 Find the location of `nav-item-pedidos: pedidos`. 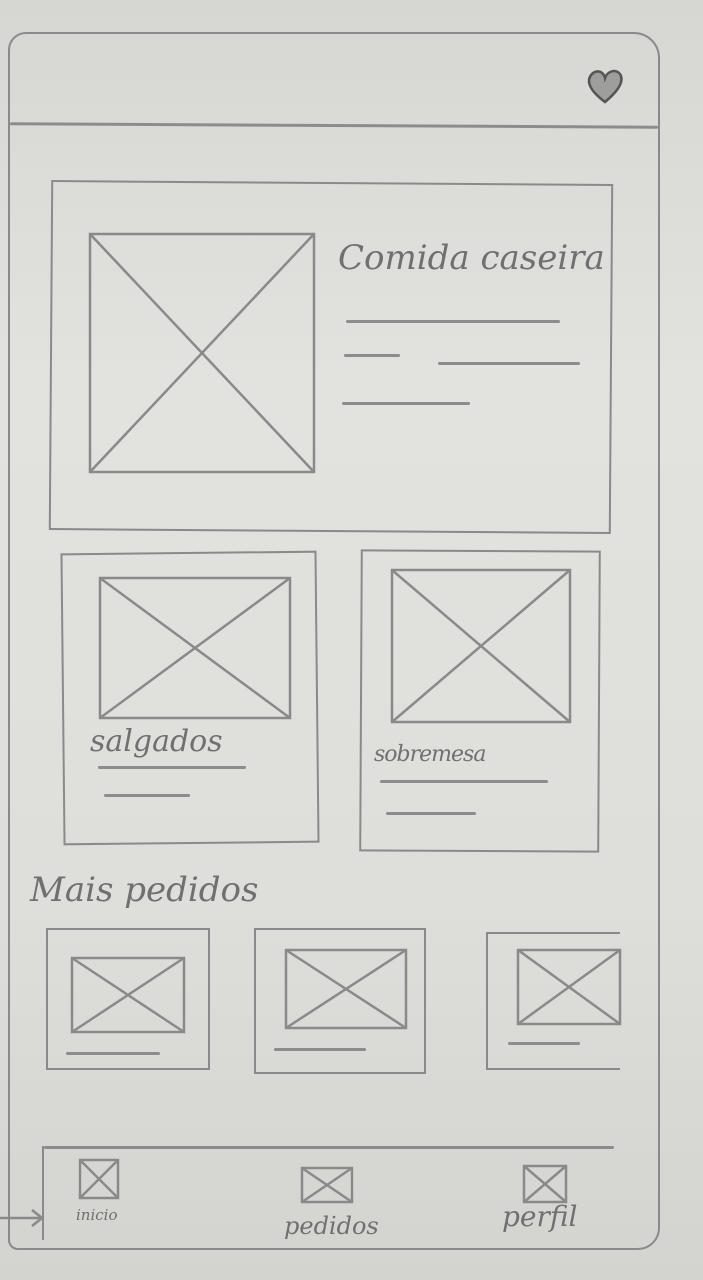

nav-item-pedidos: pedidos is located at coordinates (338, 1204).